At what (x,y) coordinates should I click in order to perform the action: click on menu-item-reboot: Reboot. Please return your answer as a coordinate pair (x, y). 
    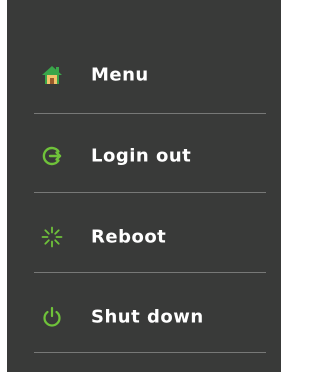
    Looking at the image, I should click on (144, 237).